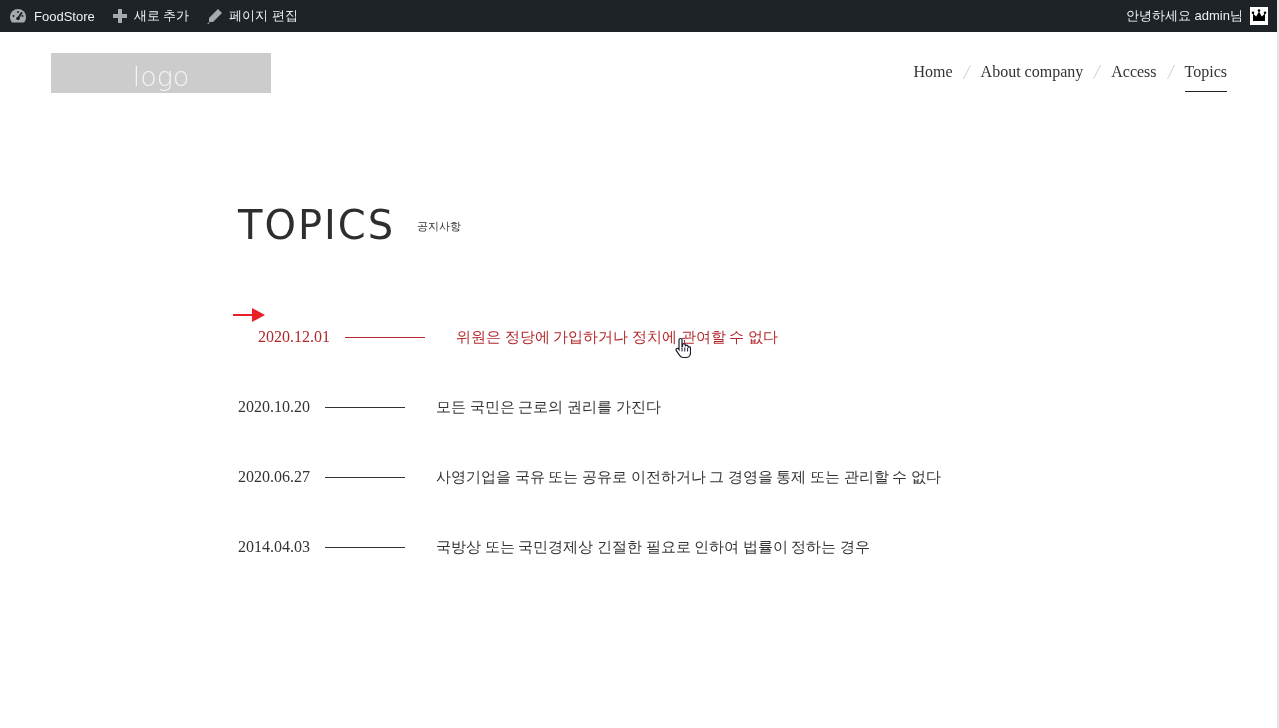  Describe the element at coordinates (653, 547) in the screenshot. I see `topic-link: 국방상 또는 국민경제상 긴절한 필요로 인하여 법률이 정하는 경우` at that location.